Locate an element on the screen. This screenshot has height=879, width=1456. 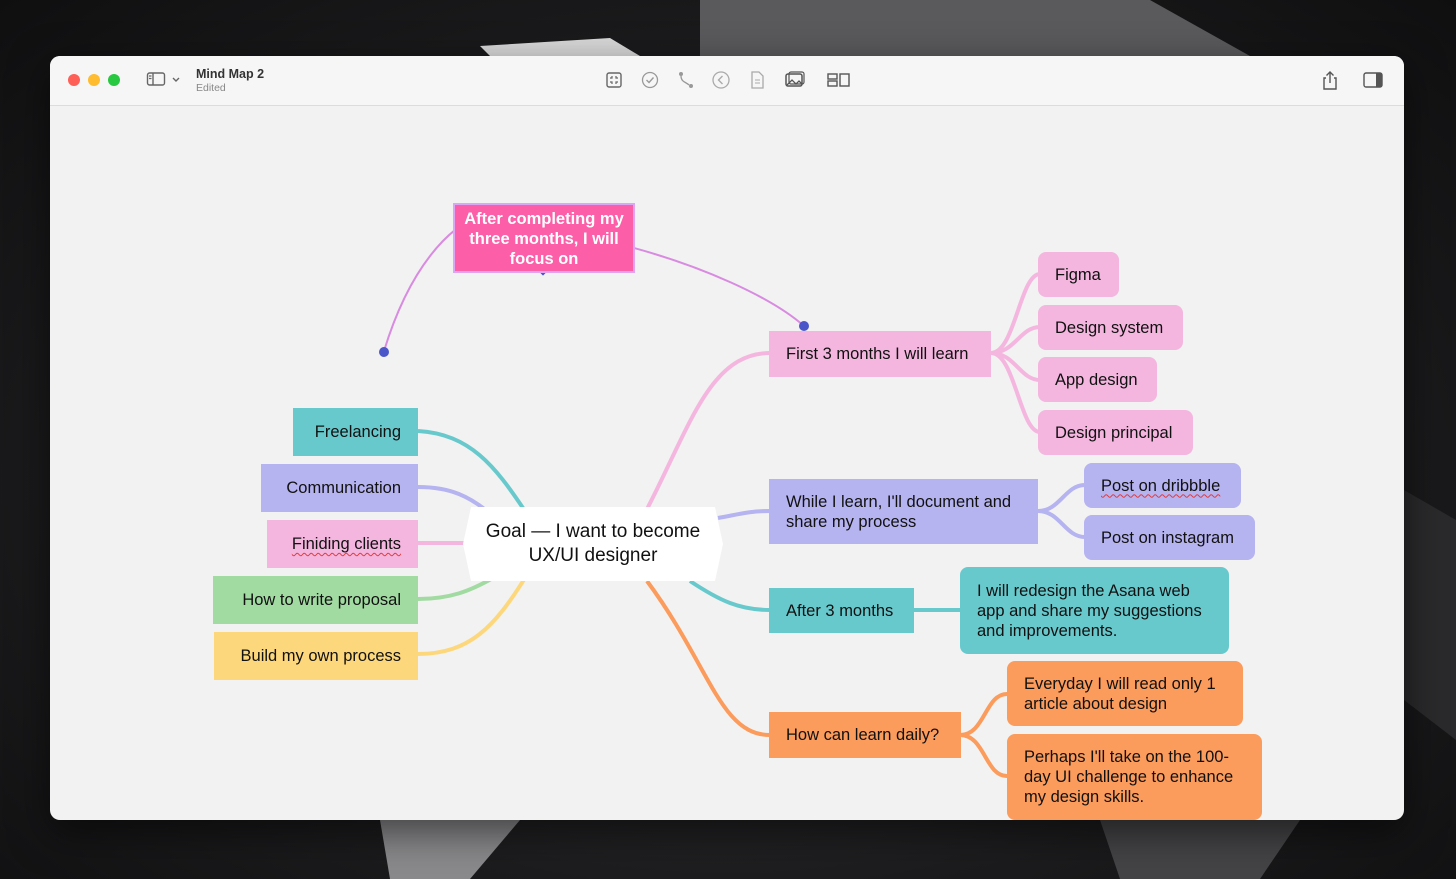
document-title: Mind Map 2 is located at coordinates (230, 74).